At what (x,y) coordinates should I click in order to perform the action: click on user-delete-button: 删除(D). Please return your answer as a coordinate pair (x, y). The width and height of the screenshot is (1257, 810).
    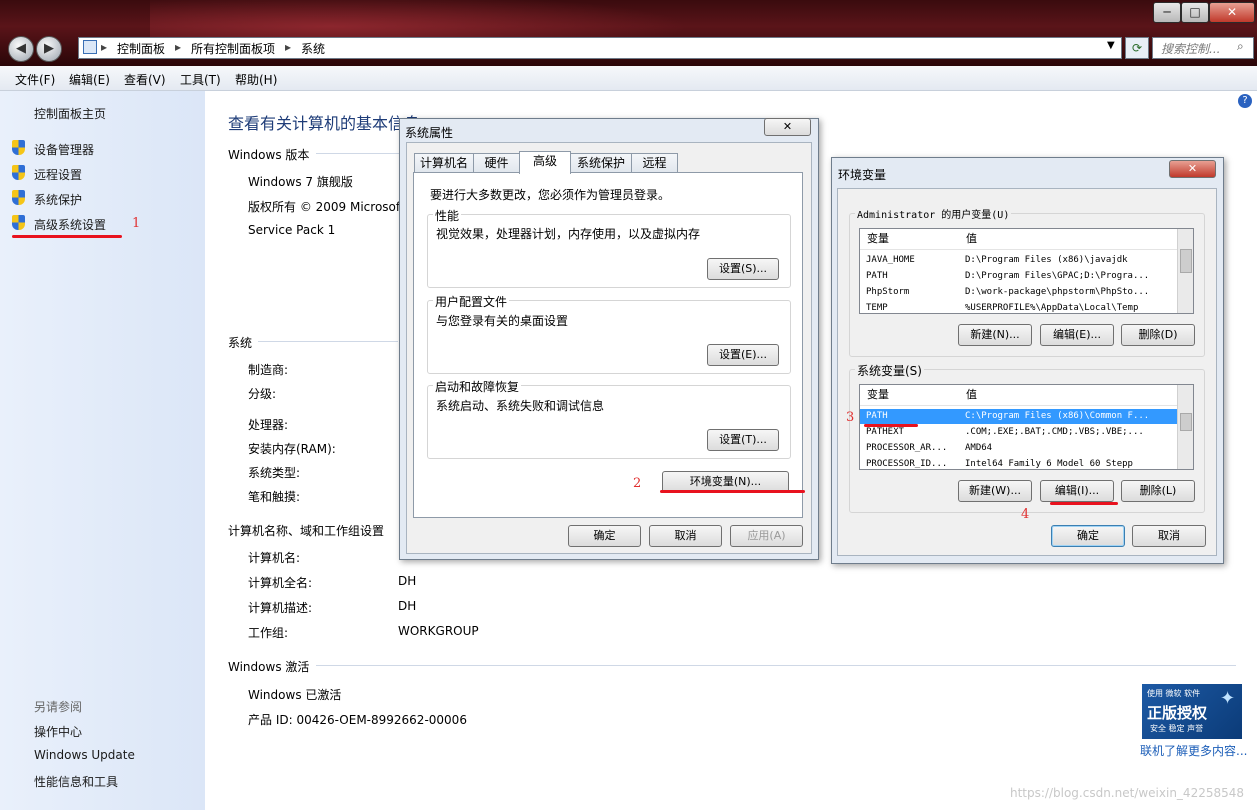
    Looking at the image, I should click on (1158, 335).